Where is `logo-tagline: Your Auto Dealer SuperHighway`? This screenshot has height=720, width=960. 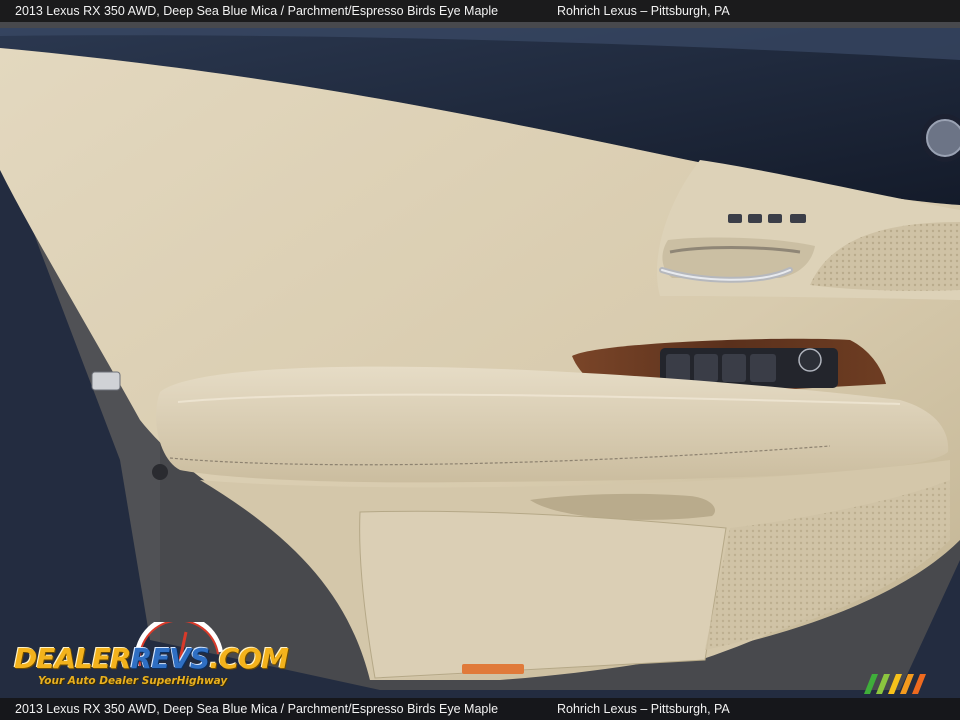
logo-tagline: Your Auto Dealer SuperHighway is located at coordinates (133, 681).